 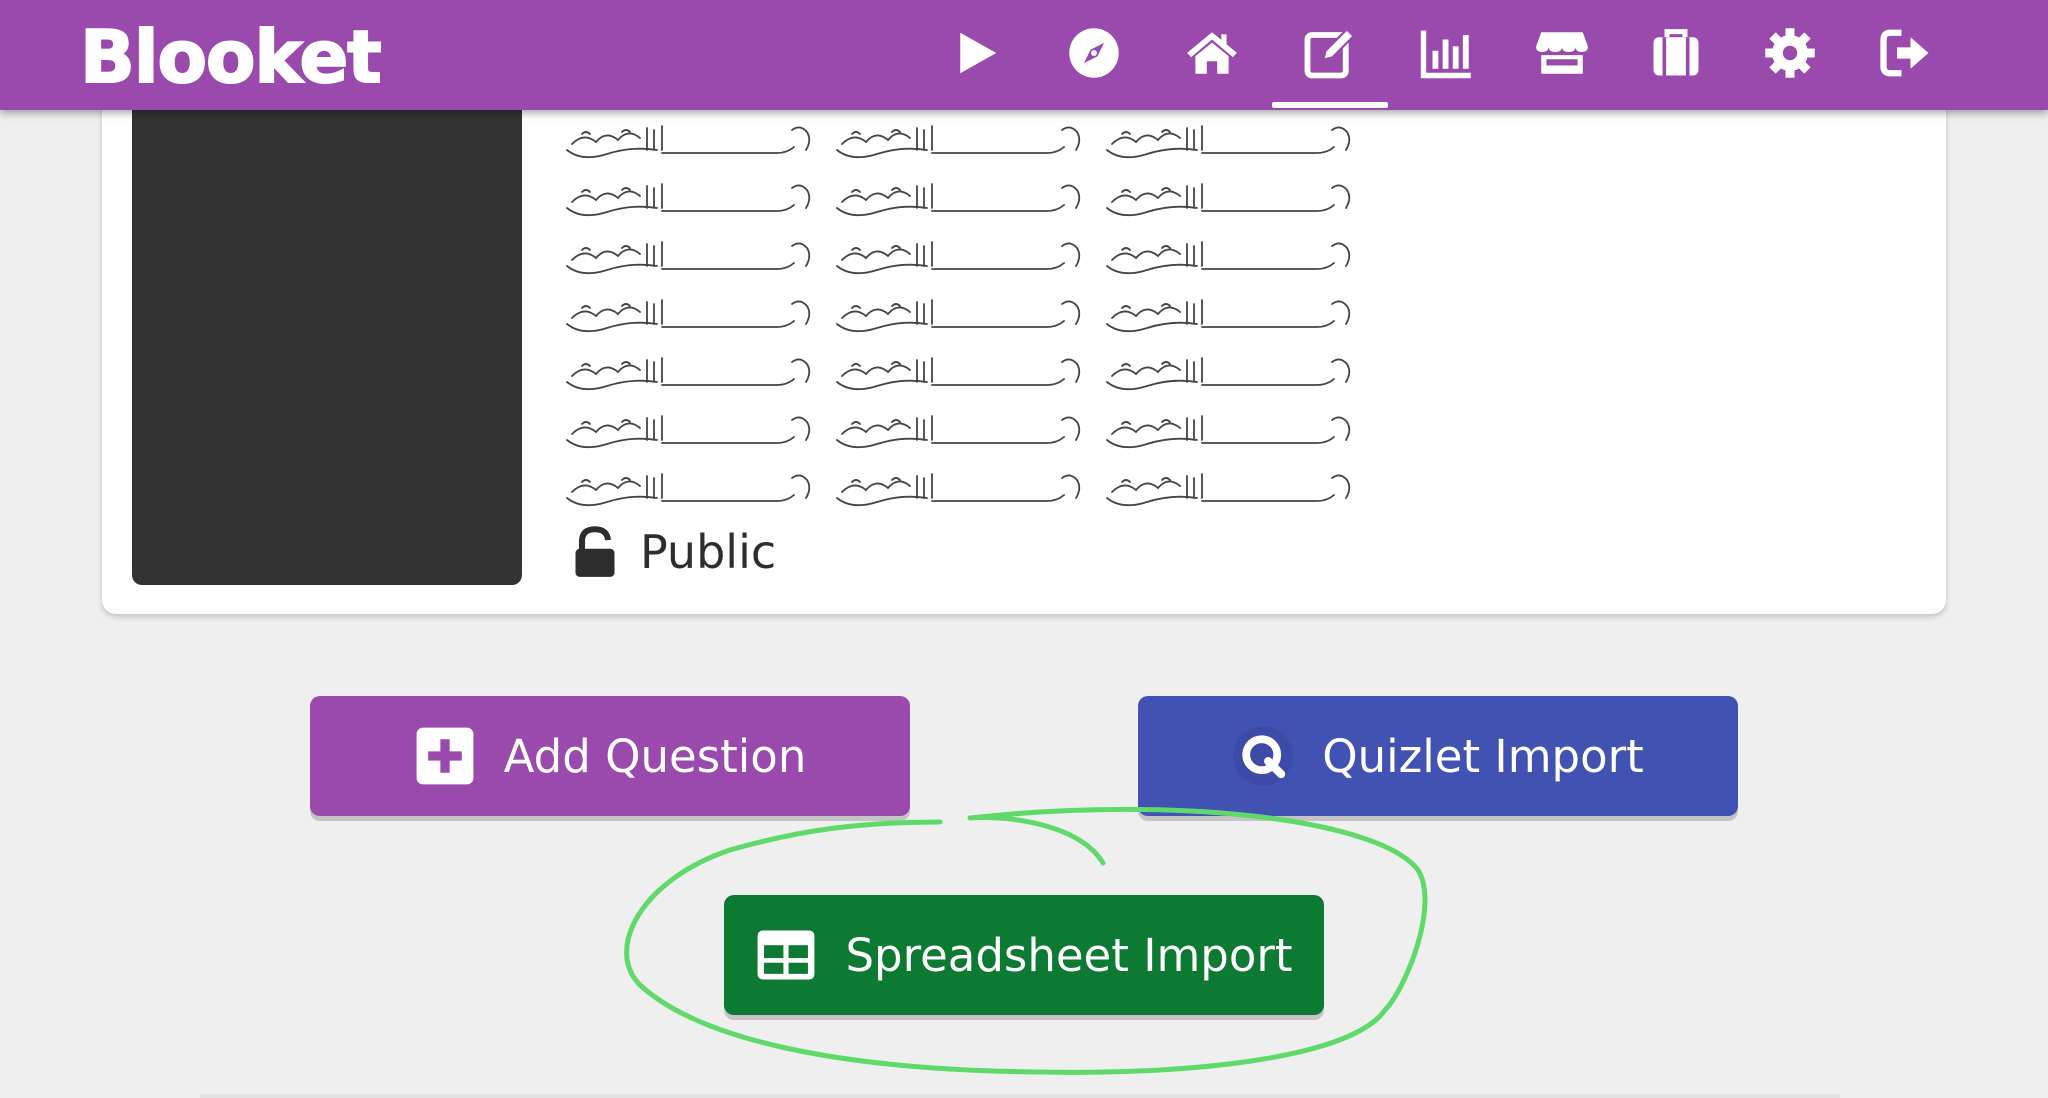 What do you see at coordinates (1263, 756) in the screenshot?
I see `quizlet-icon` at bounding box center [1263, 756].